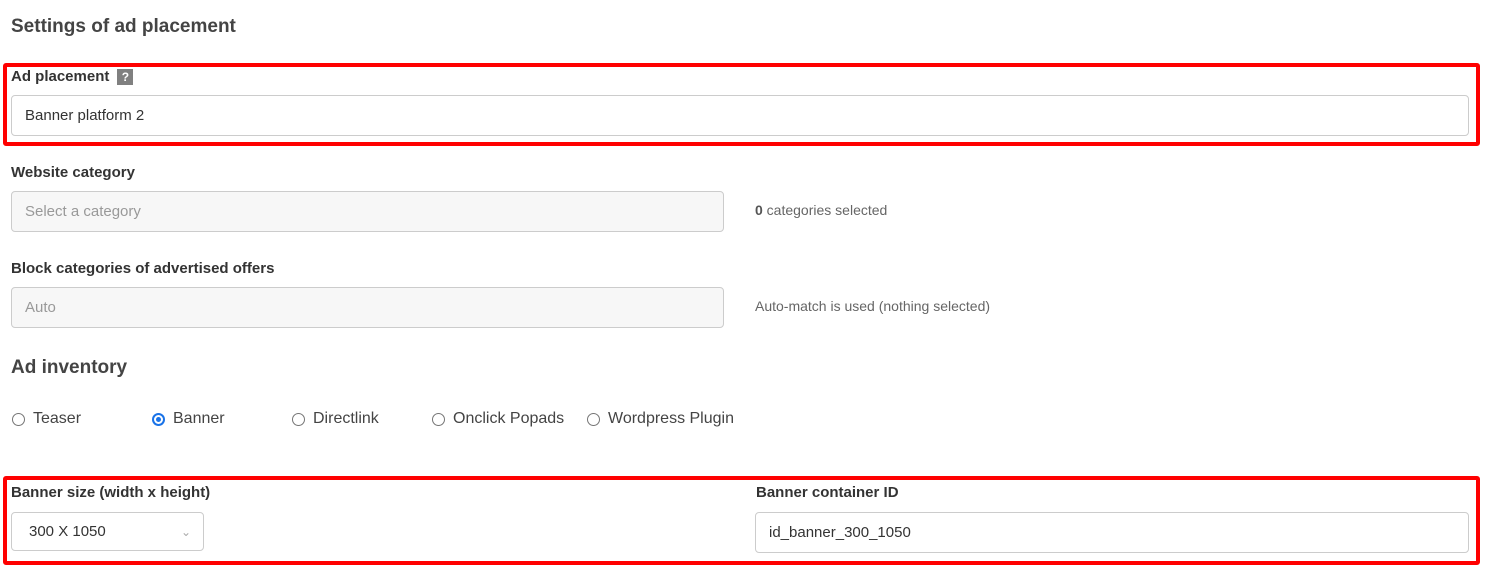  What do you see at coordinates (367, 211) in the screenshot?
I see `website-category-select: Select a category` at bounding box center [367, 211].